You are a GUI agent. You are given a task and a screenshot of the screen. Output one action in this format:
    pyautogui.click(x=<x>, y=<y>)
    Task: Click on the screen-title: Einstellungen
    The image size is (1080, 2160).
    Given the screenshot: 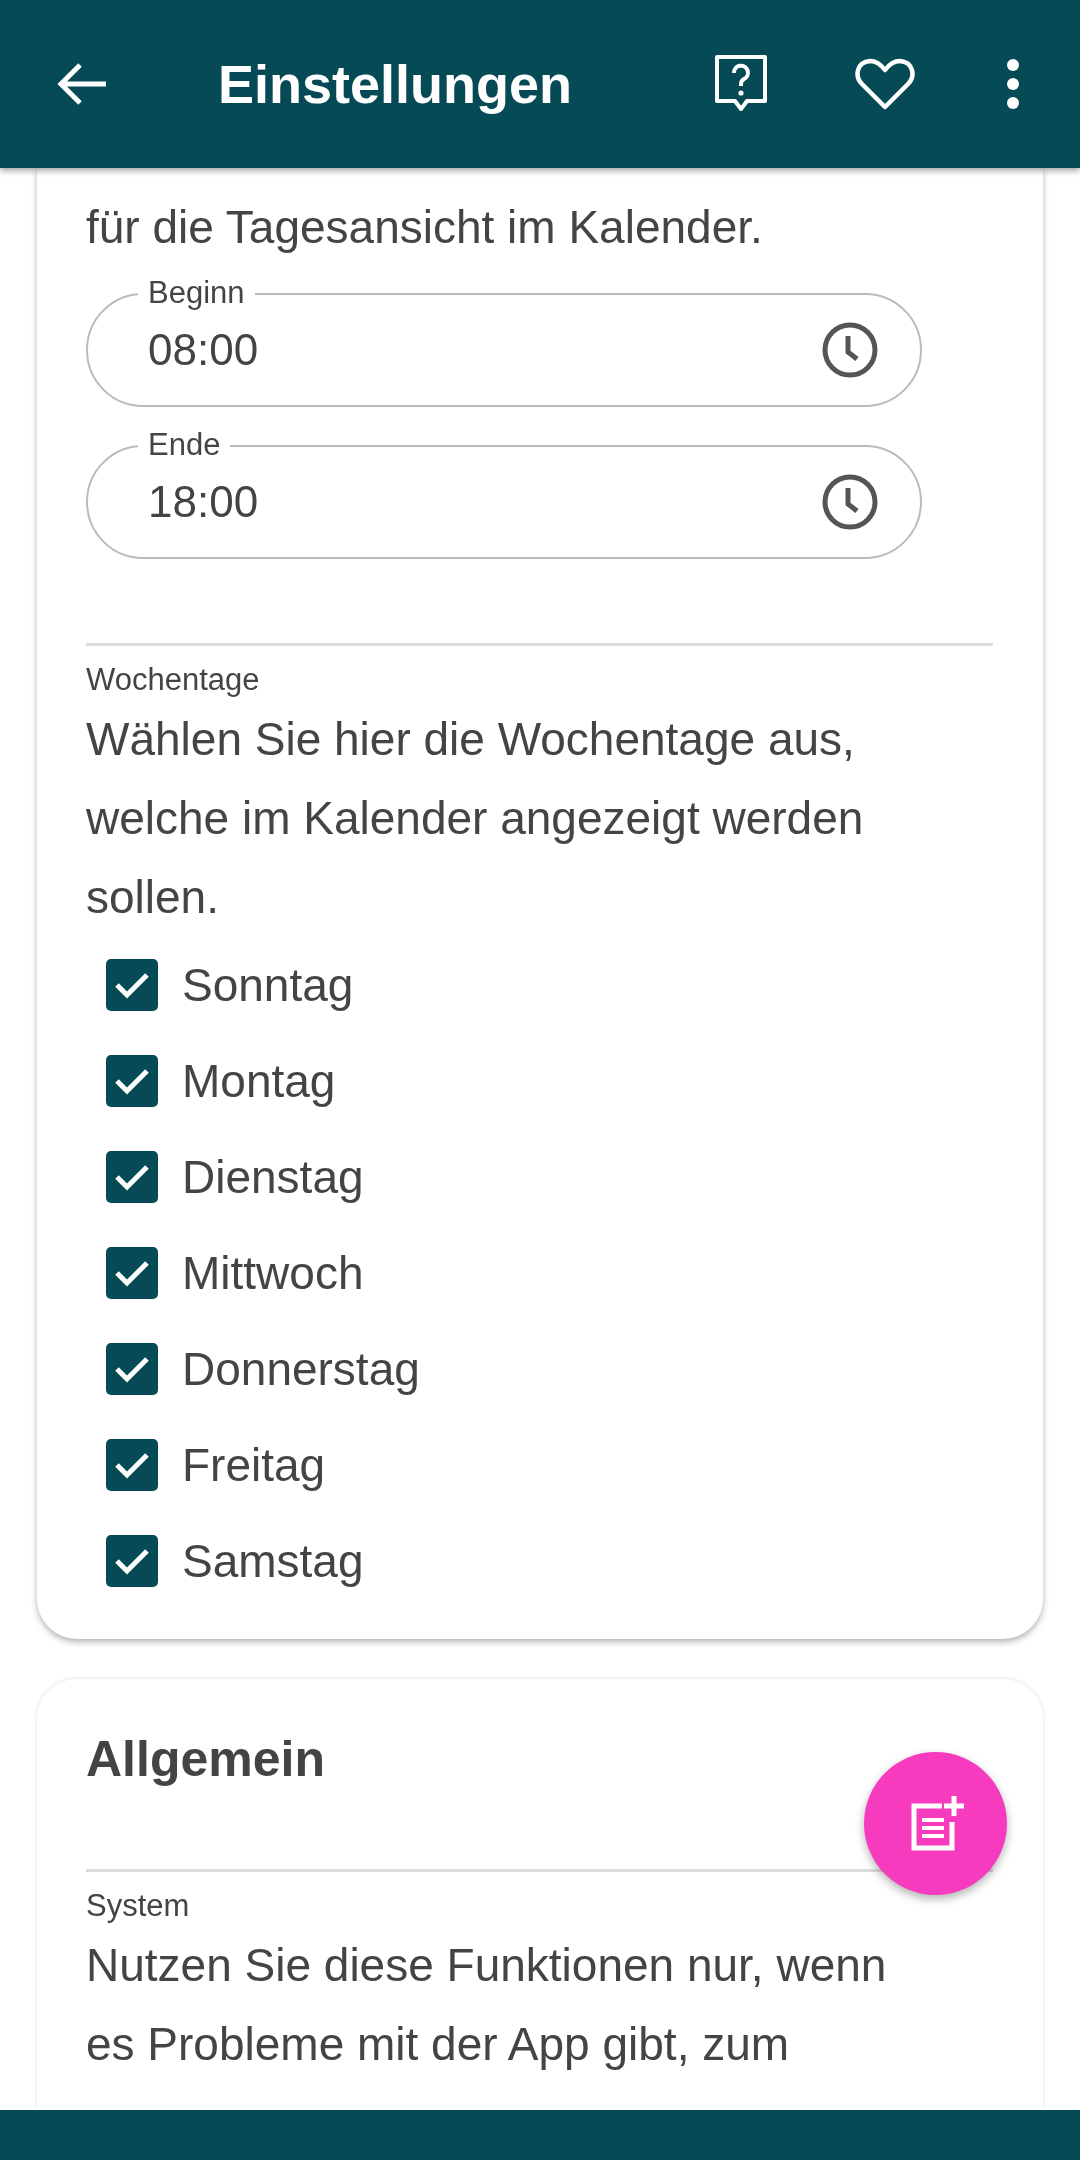 What is the action you would take?
    pyautogui.click(x=396, y=84)
    